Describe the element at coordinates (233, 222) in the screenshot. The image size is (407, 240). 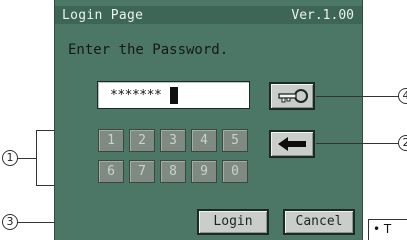
I see `login-button: Login` at that location.